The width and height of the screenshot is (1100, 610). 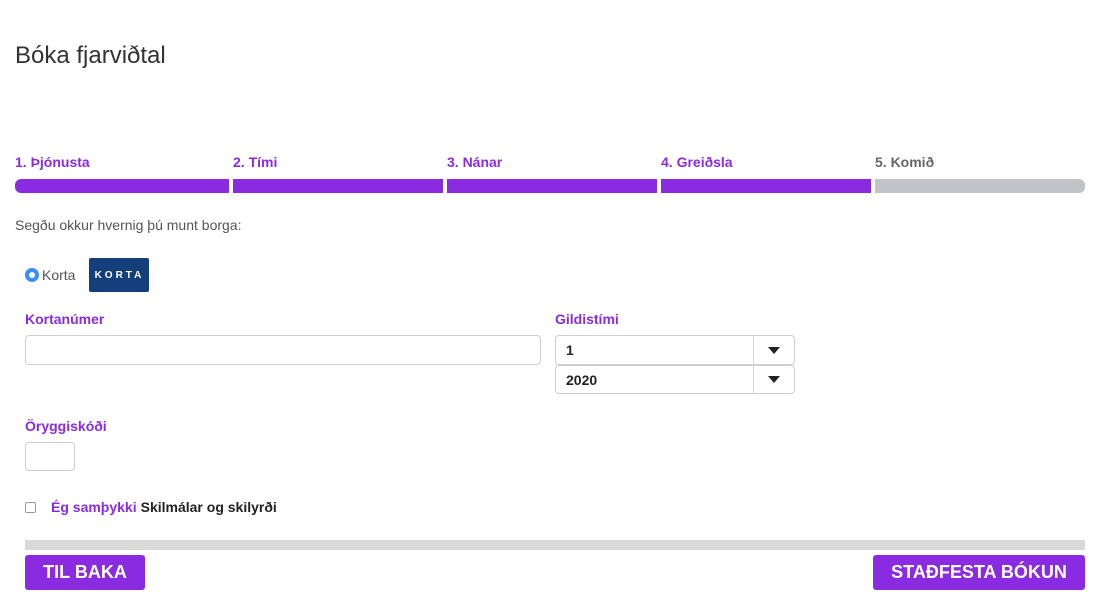 What do you see at coordinates (122, 174) in the screenshot?
I see `step-service: 1. Þjónusta` at bounding box center [122, 174].